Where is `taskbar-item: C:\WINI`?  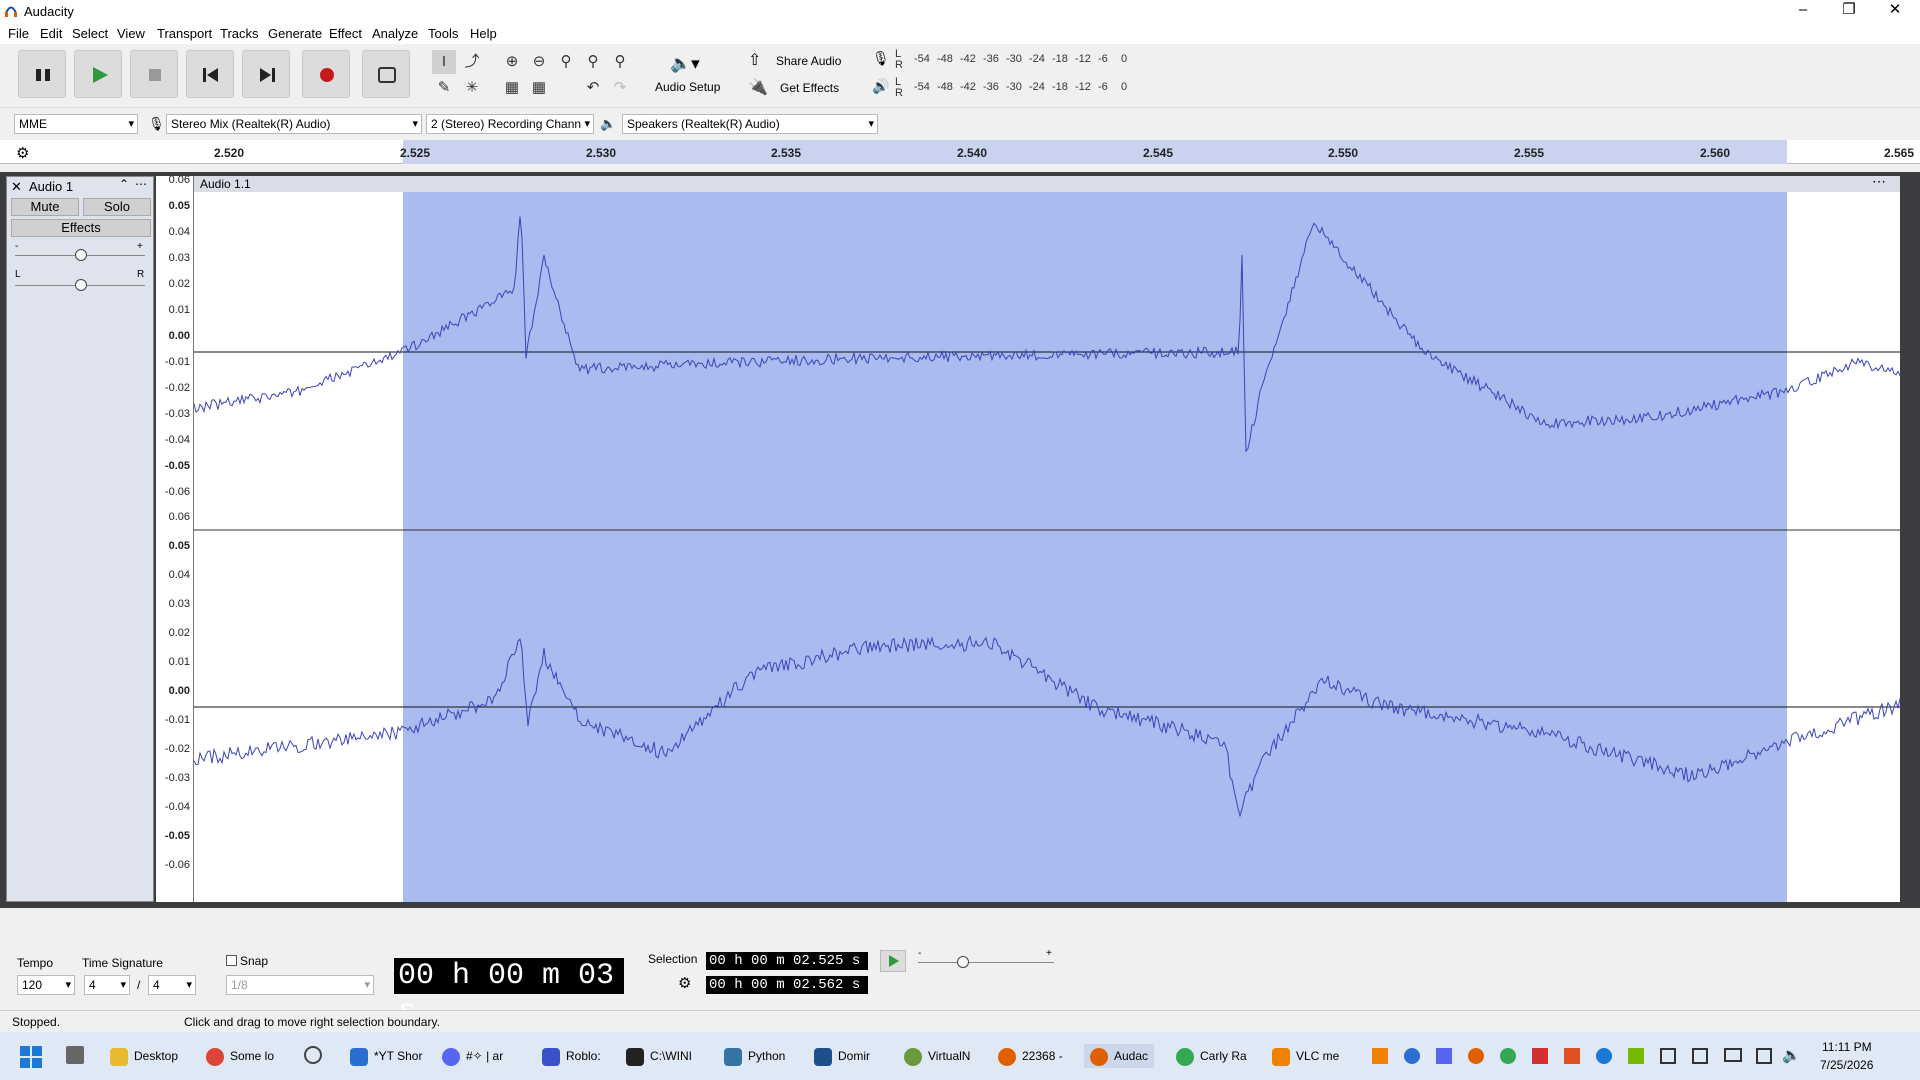
taskbar-item: C:\WINI is located at coordinates (659, 1056).